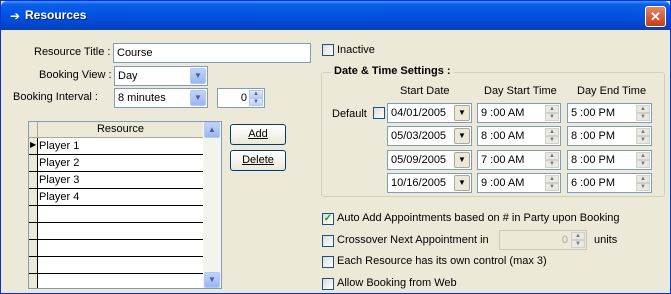 The width and height of the screenshot is (671, 294). I want to click on day-end-time-field: 5 :00 PM ▲ ▼, so click(609, 113).